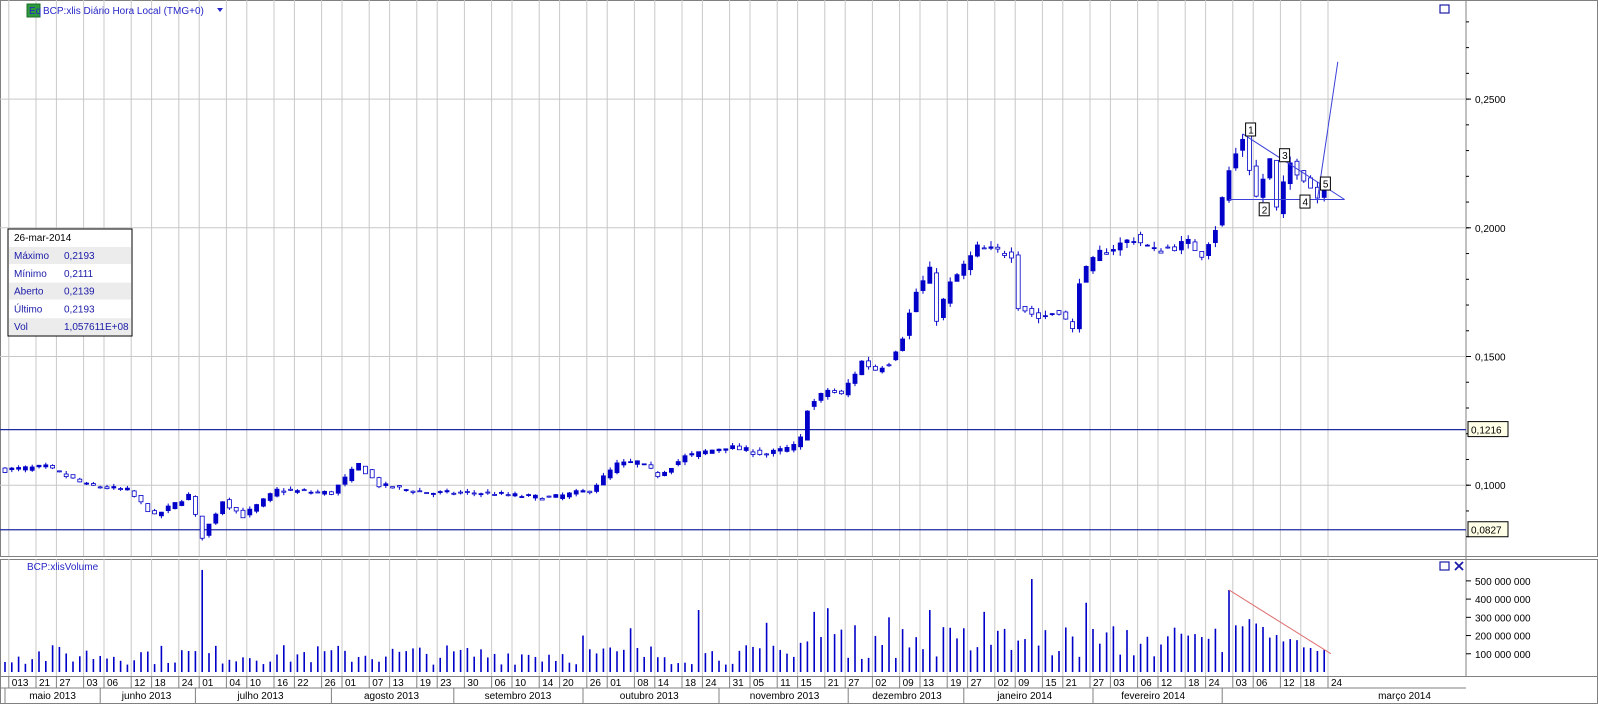 The height and width of the screenshot is (717, 1598). I want to click on wave-annotation: 3, so click(1285, 155).